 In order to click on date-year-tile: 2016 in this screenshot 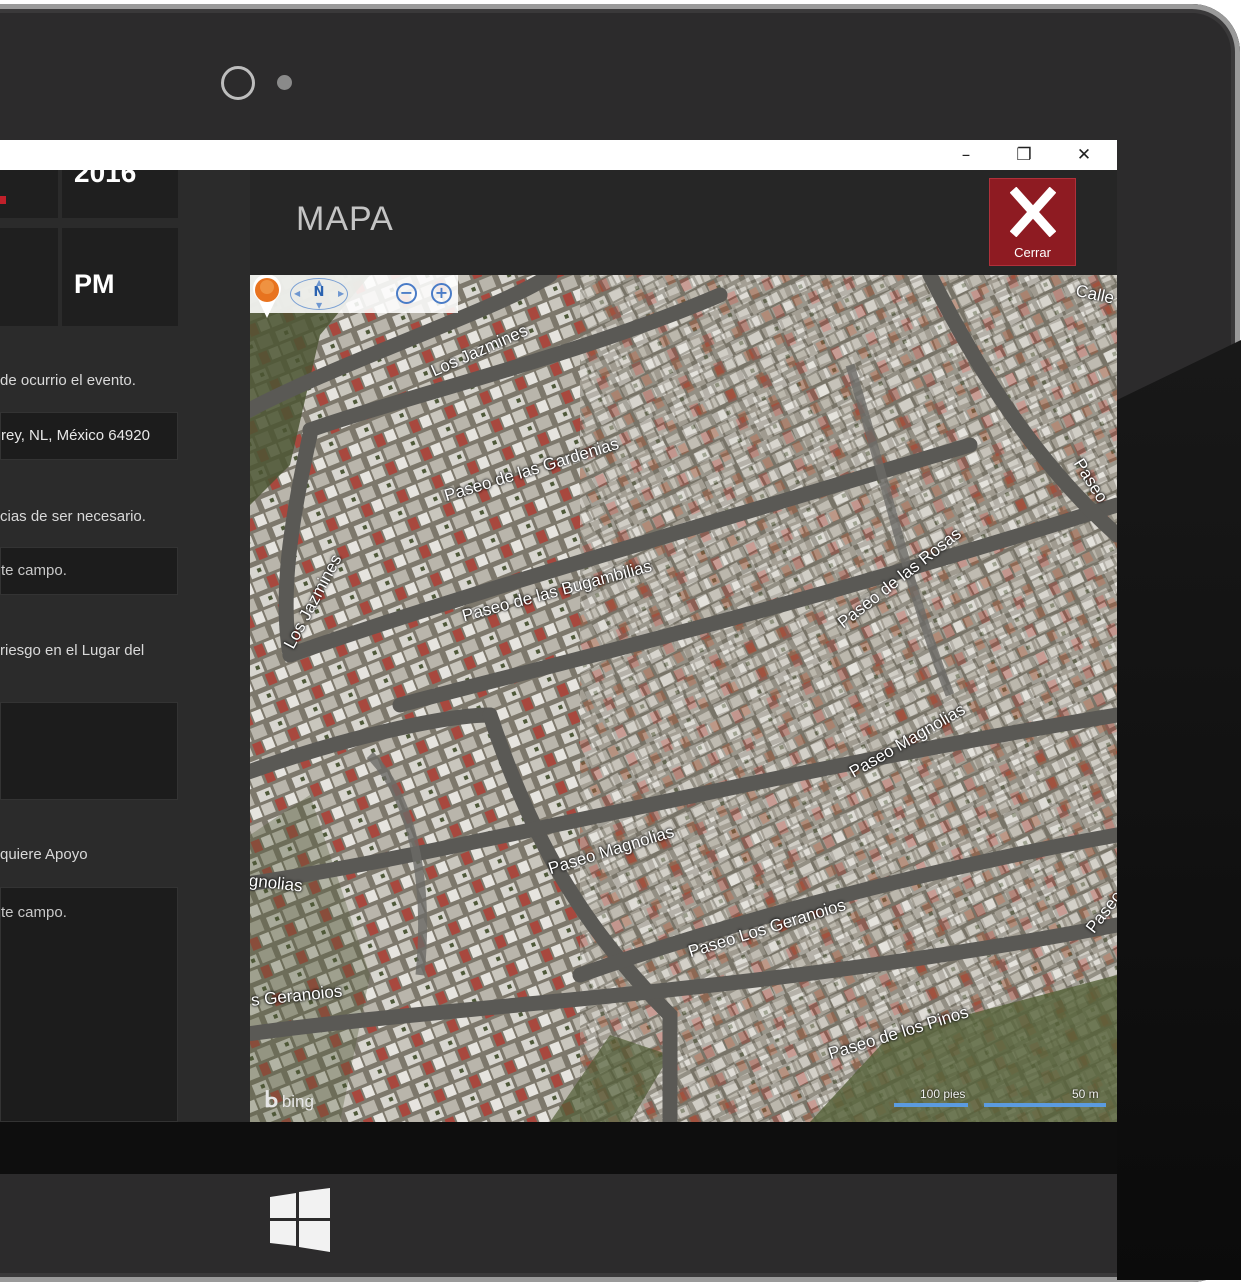, I will do `click(120, 194)`.